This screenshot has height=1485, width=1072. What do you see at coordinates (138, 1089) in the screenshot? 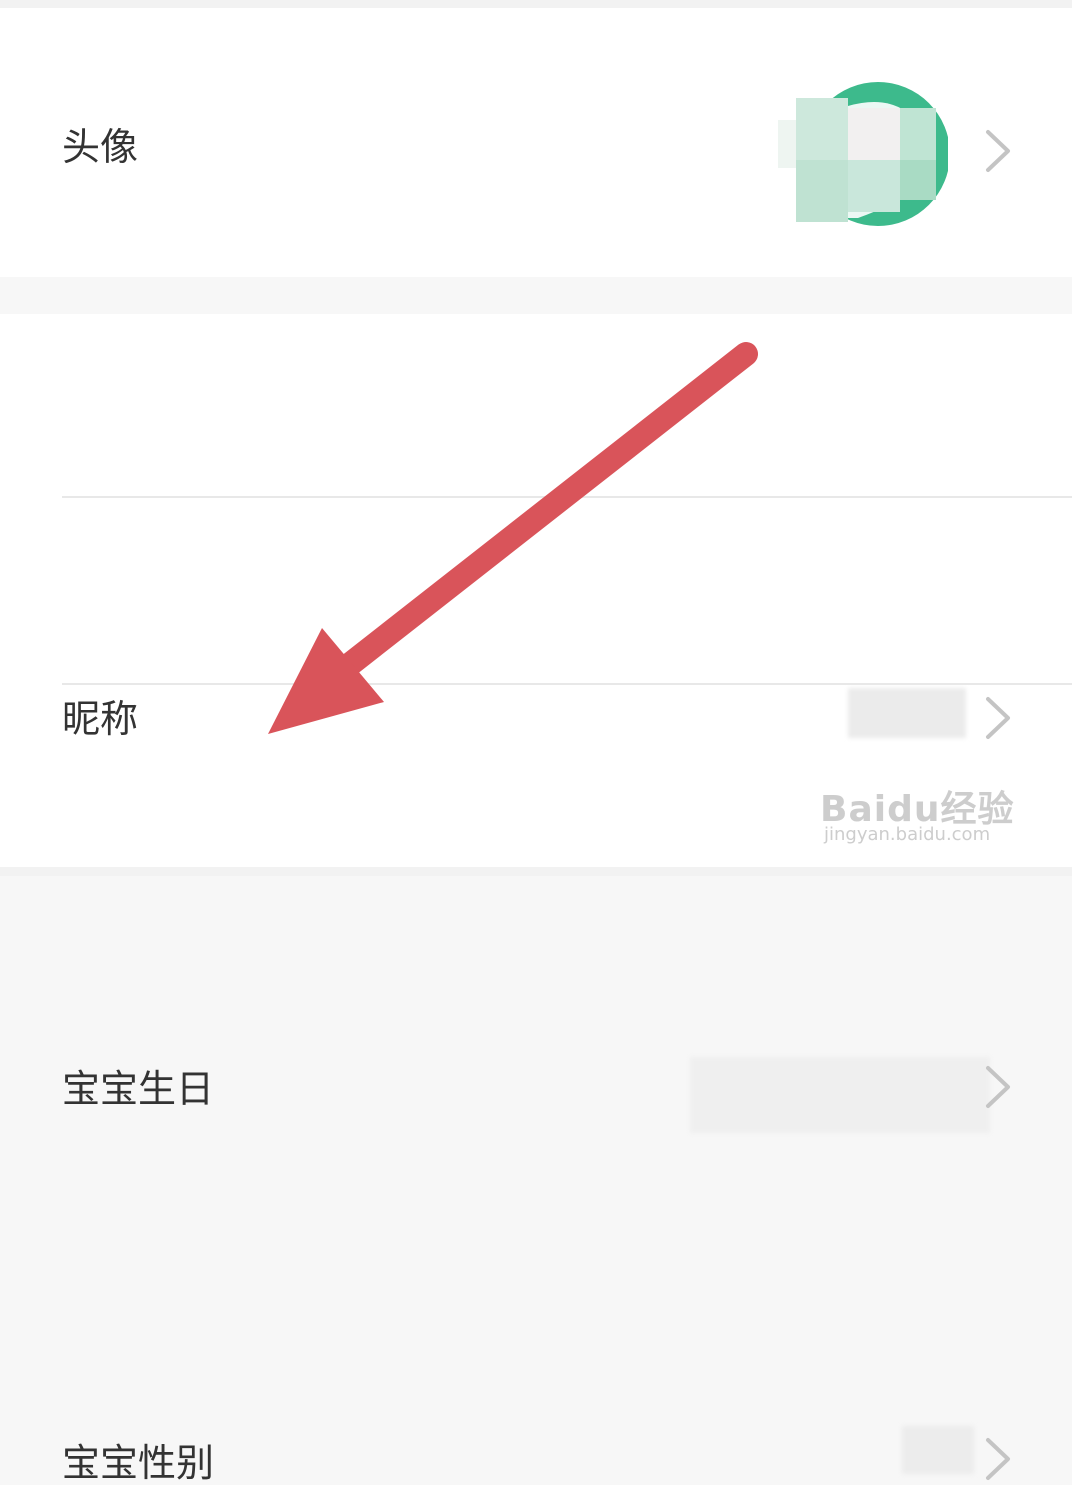
I see `baby-birthday-label: 宝宝生日` at bounding box center [138, 1089].